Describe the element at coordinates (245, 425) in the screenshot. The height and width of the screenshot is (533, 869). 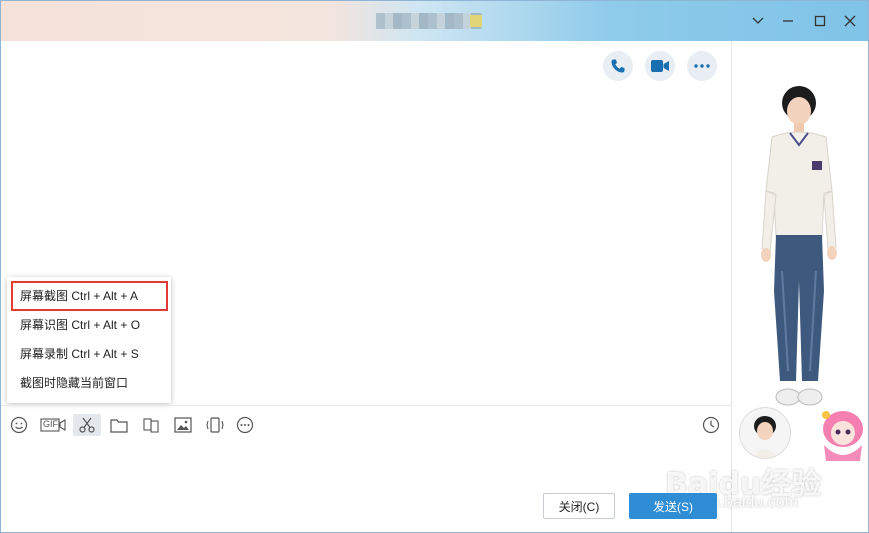
I see `more-circle-icon` at that location.